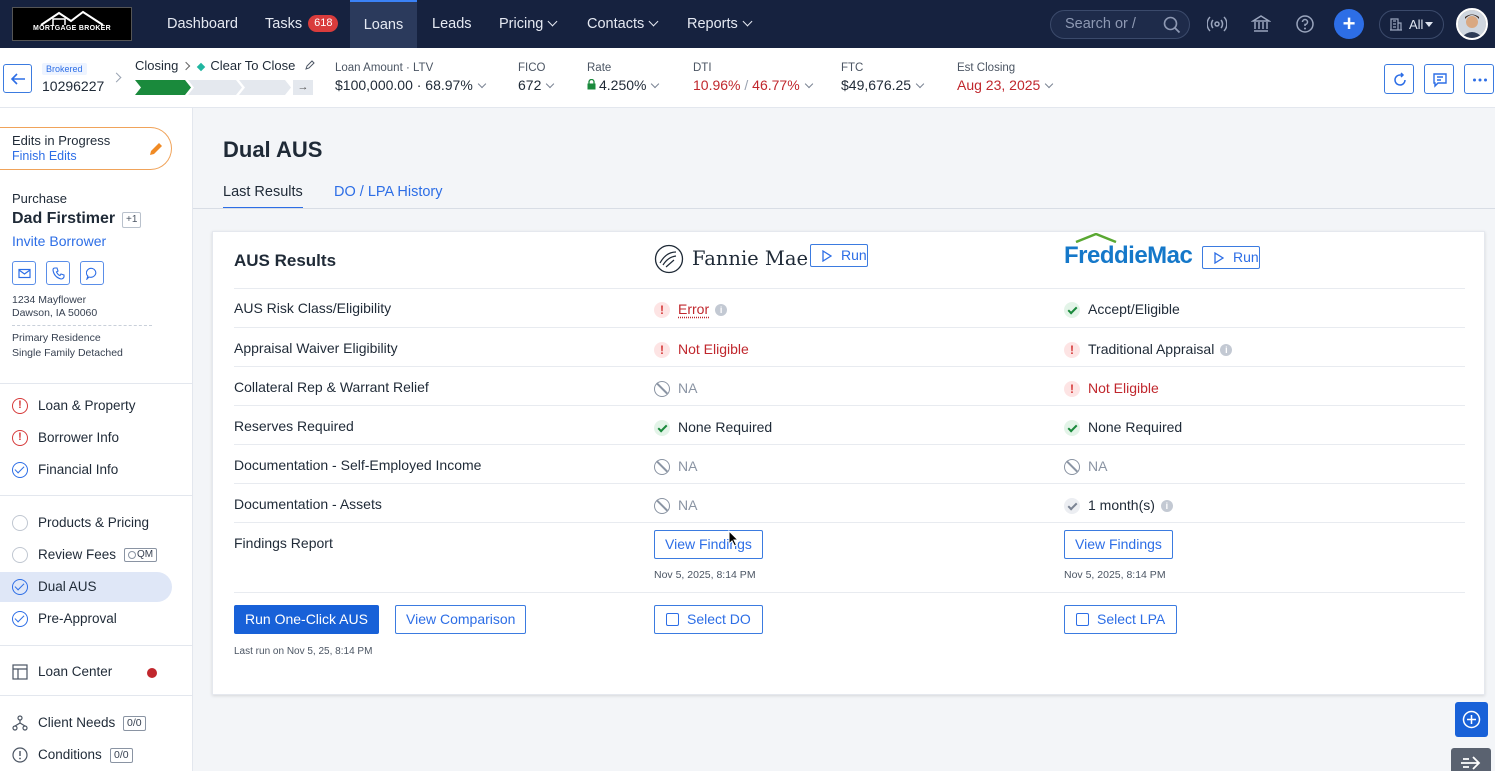 The height and width of the screenshot is (771, 1495). What do you see at coordinates (301, 24) in the screenshot?
I see `nav-tasks: Tasks 618` at bounding box center [301, 24].